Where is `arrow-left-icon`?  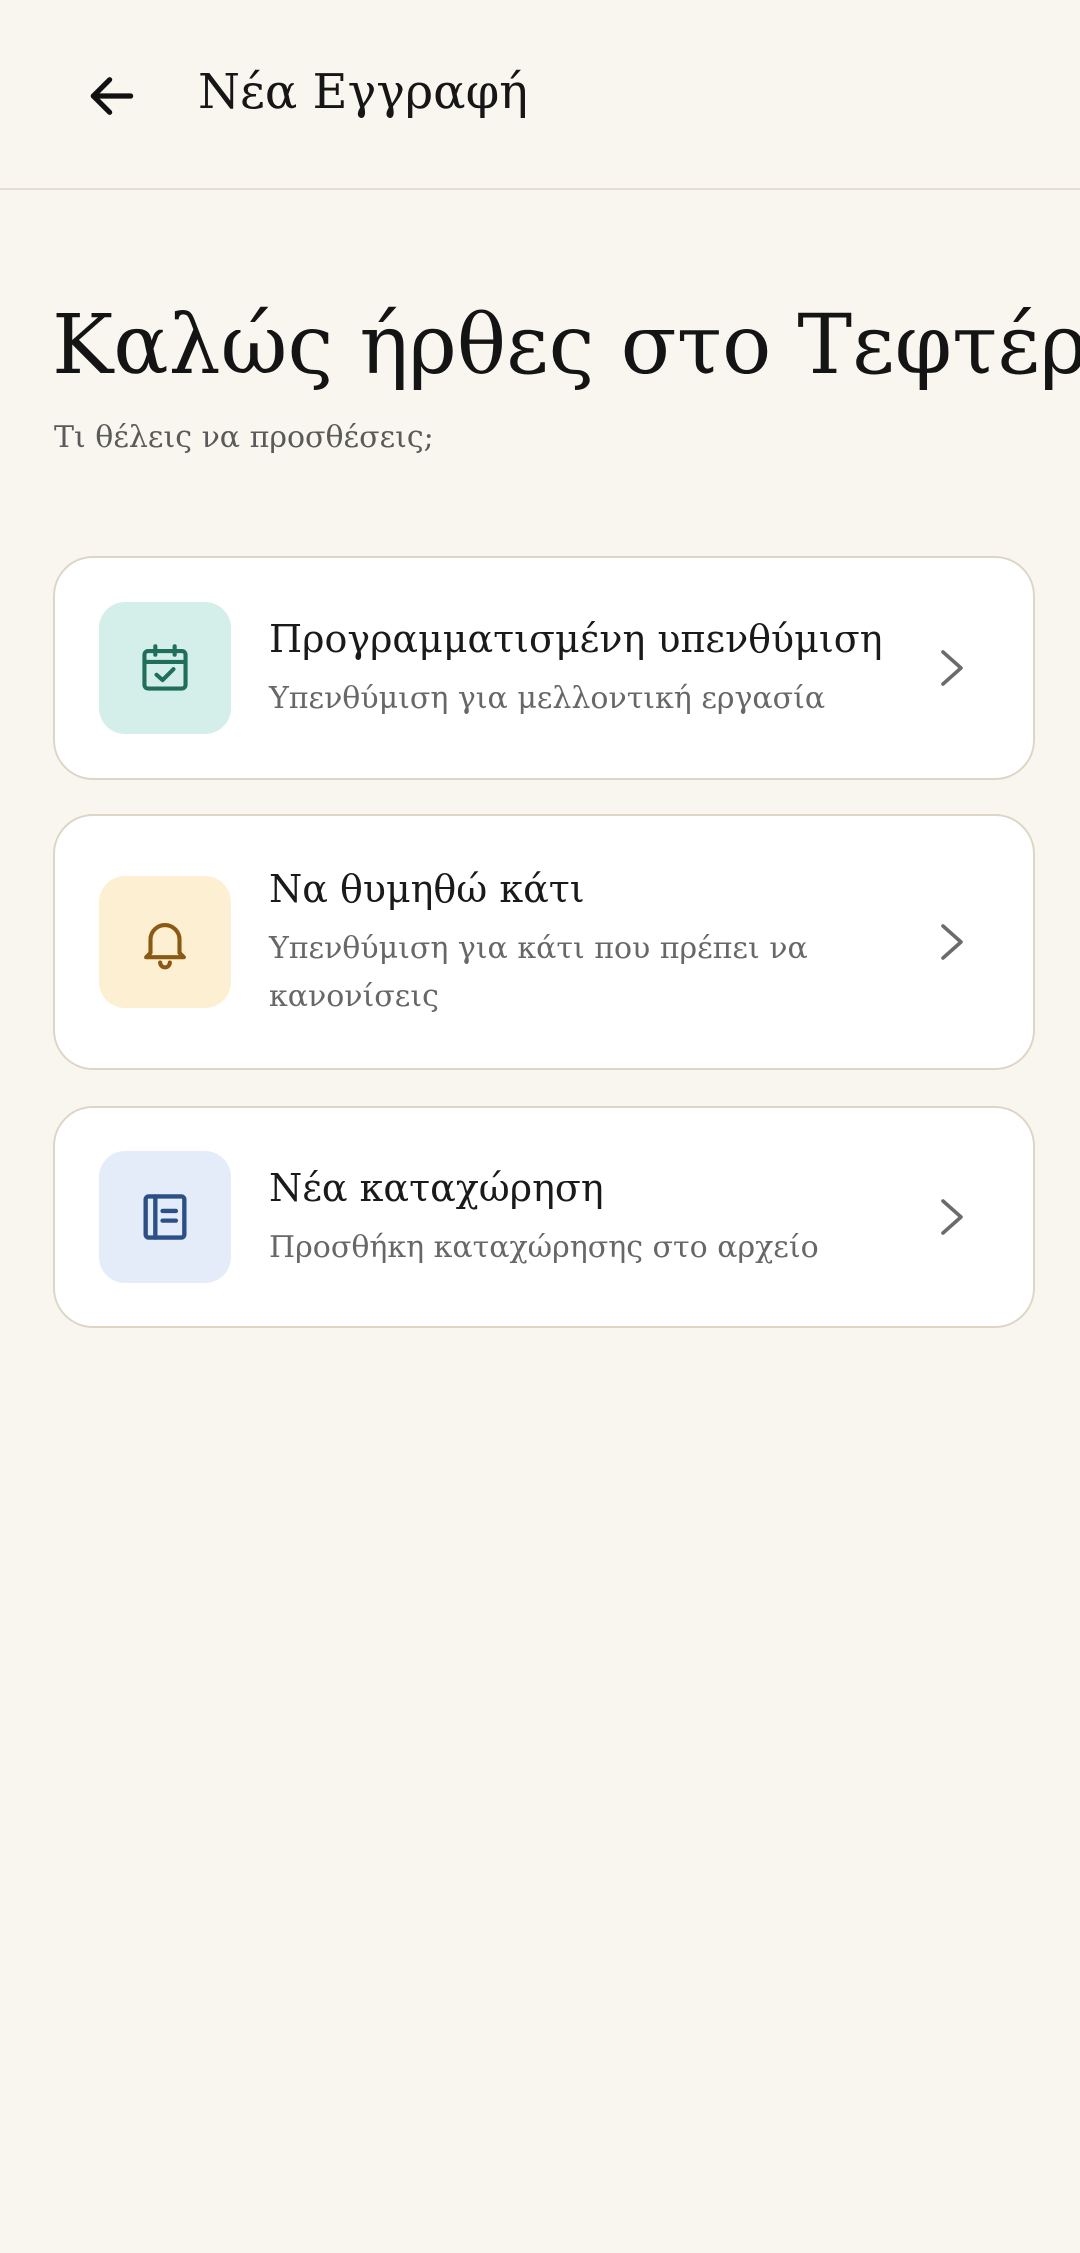 arrow-left-icon is located at coordinates (112, 96).